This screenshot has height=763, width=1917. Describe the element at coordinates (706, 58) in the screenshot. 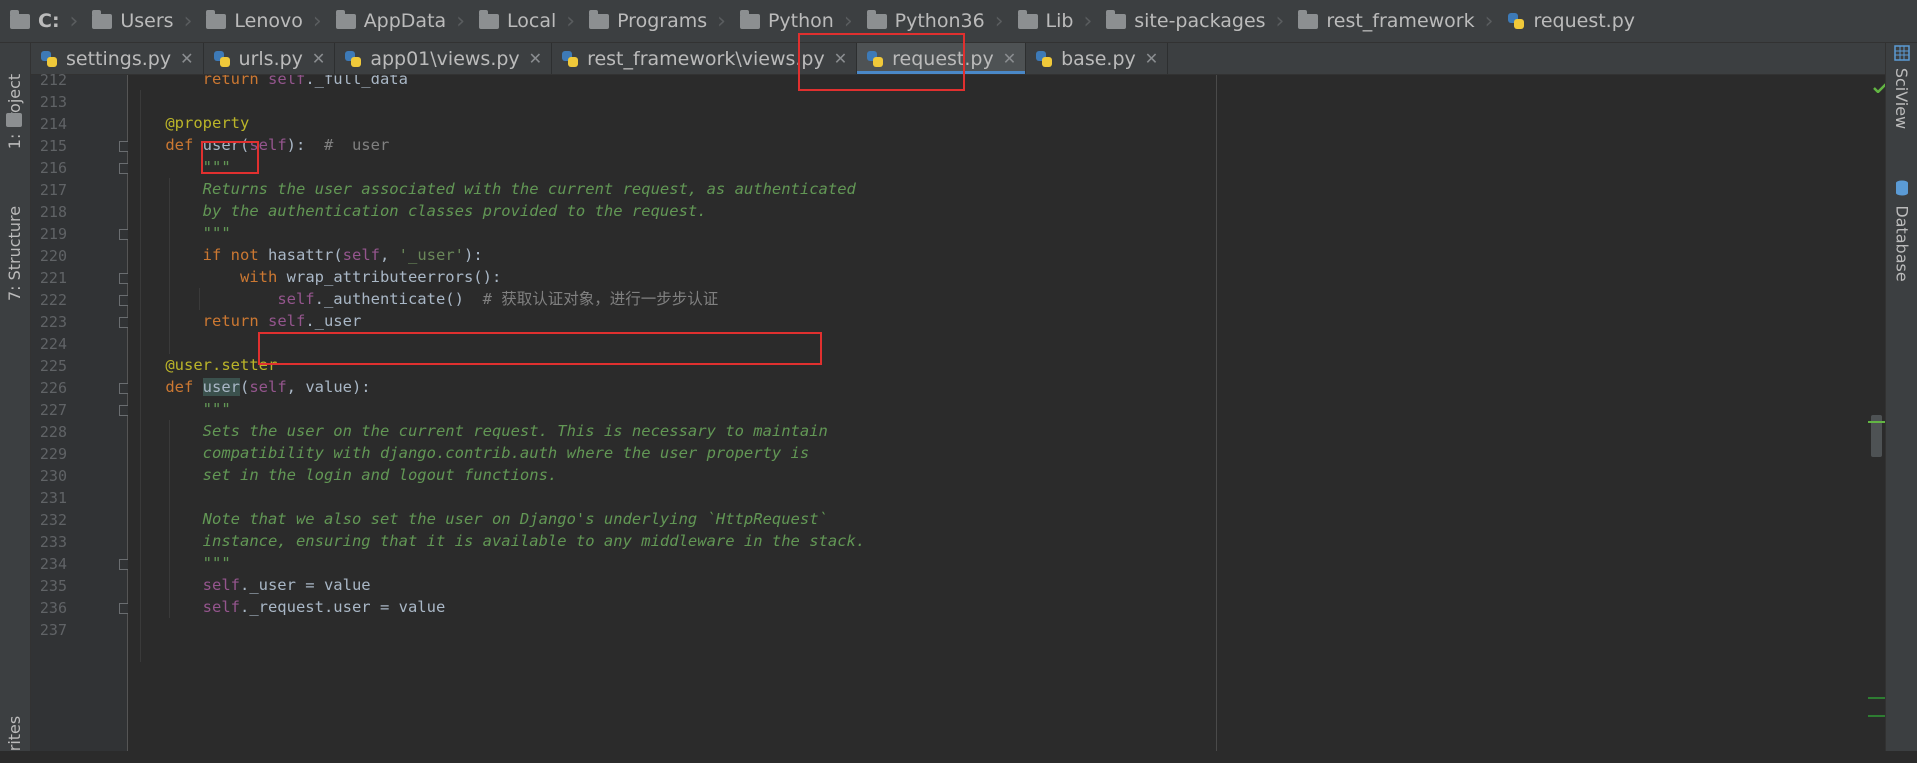

I see `tab-label: rest_framework\views.py` at that location.